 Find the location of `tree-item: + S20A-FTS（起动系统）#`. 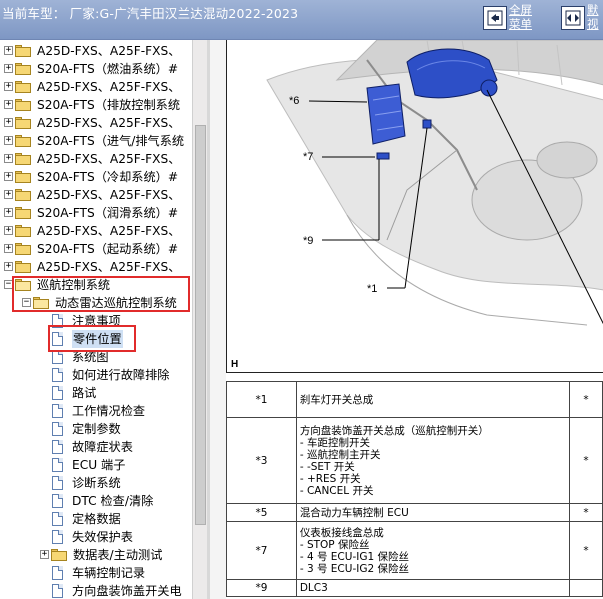

tree-item: + S20A-FTS（起动系统）# is located at coordinates (96, 249).